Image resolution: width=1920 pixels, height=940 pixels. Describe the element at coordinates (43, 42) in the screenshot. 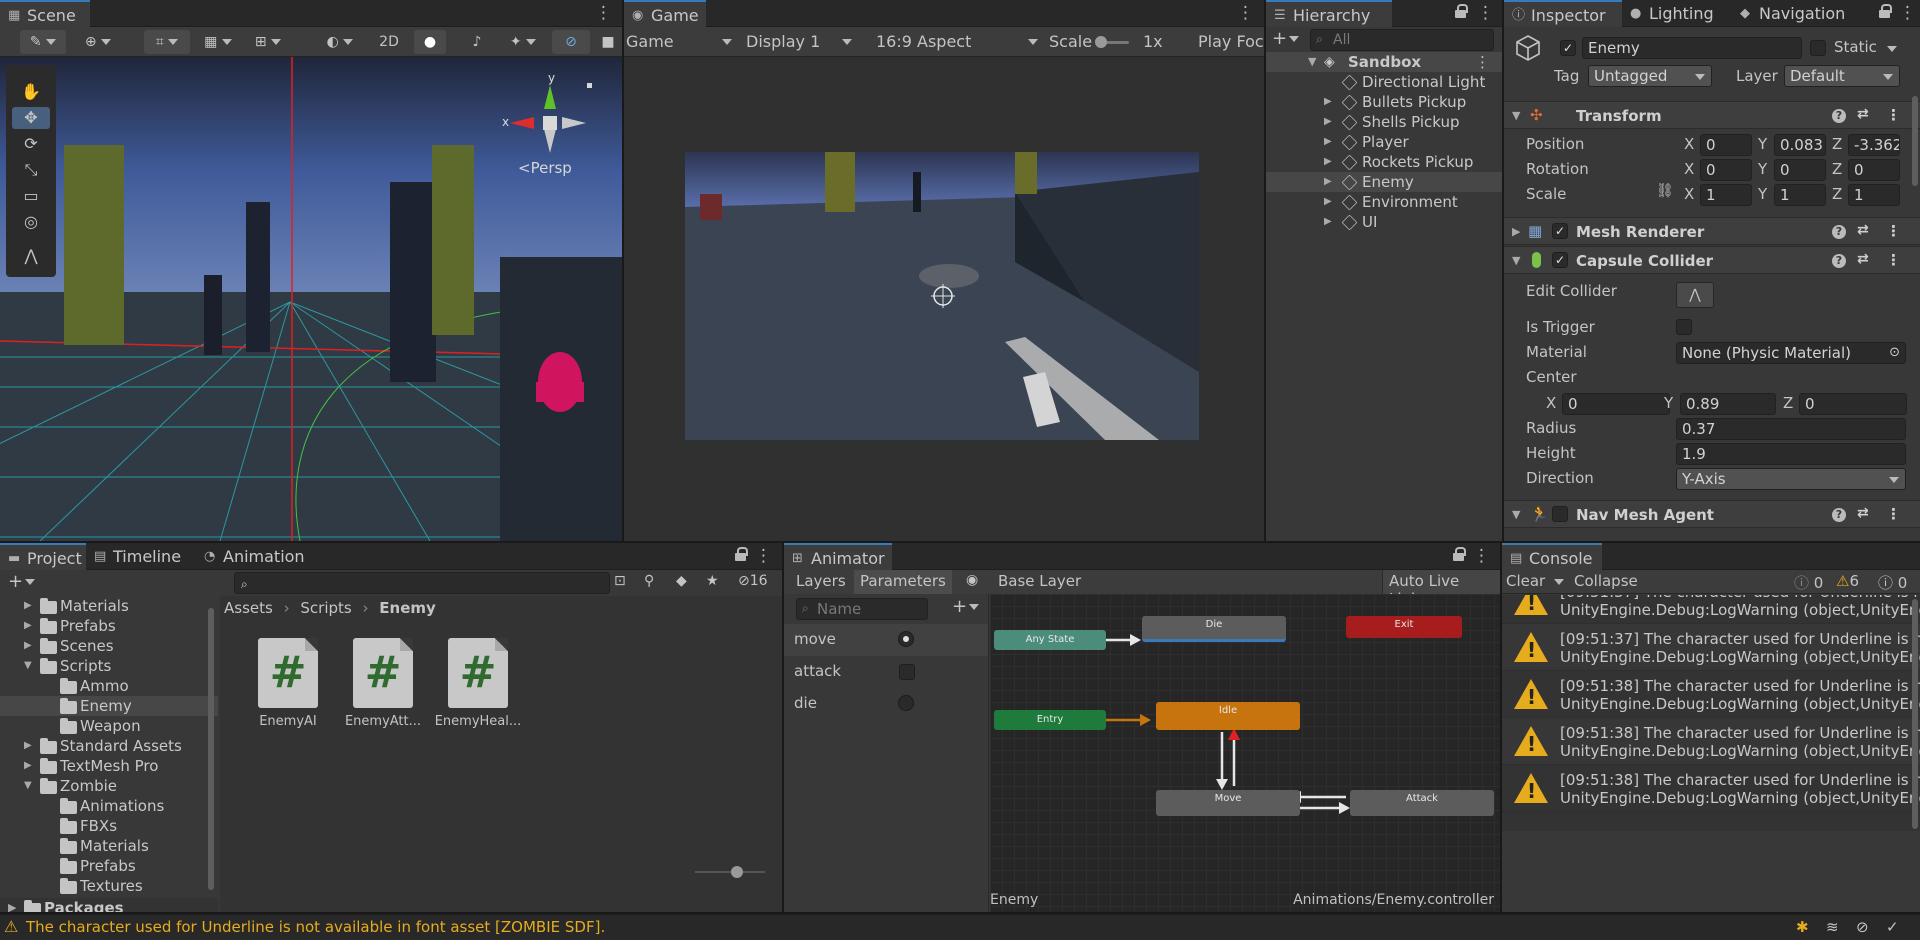

I see `draw-mode-button: ✎` at that location.